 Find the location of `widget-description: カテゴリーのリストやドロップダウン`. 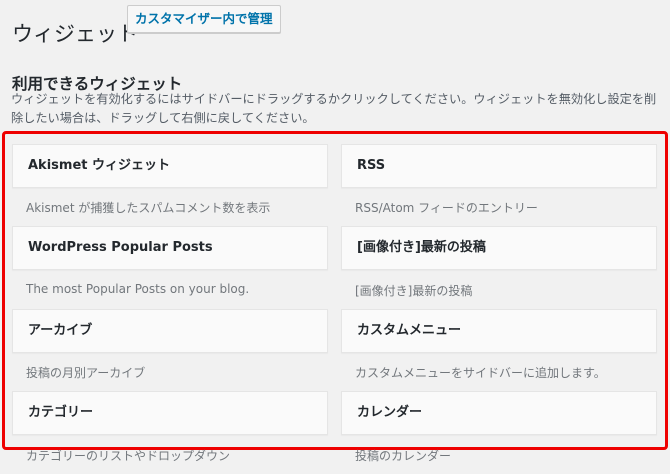

widget-description: カテゴリーのリストやドロップダウン is located at coordinates (128, 456).